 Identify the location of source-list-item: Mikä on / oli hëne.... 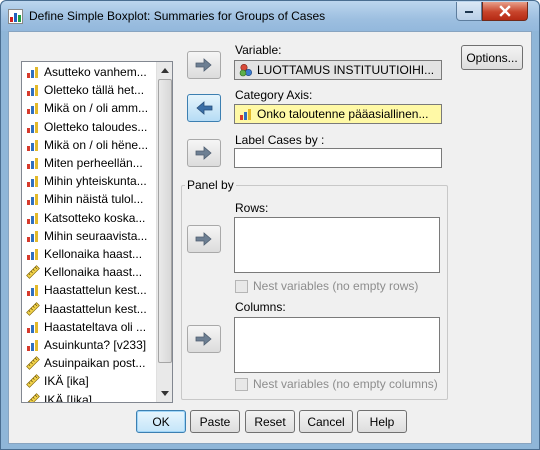
(91, 145).